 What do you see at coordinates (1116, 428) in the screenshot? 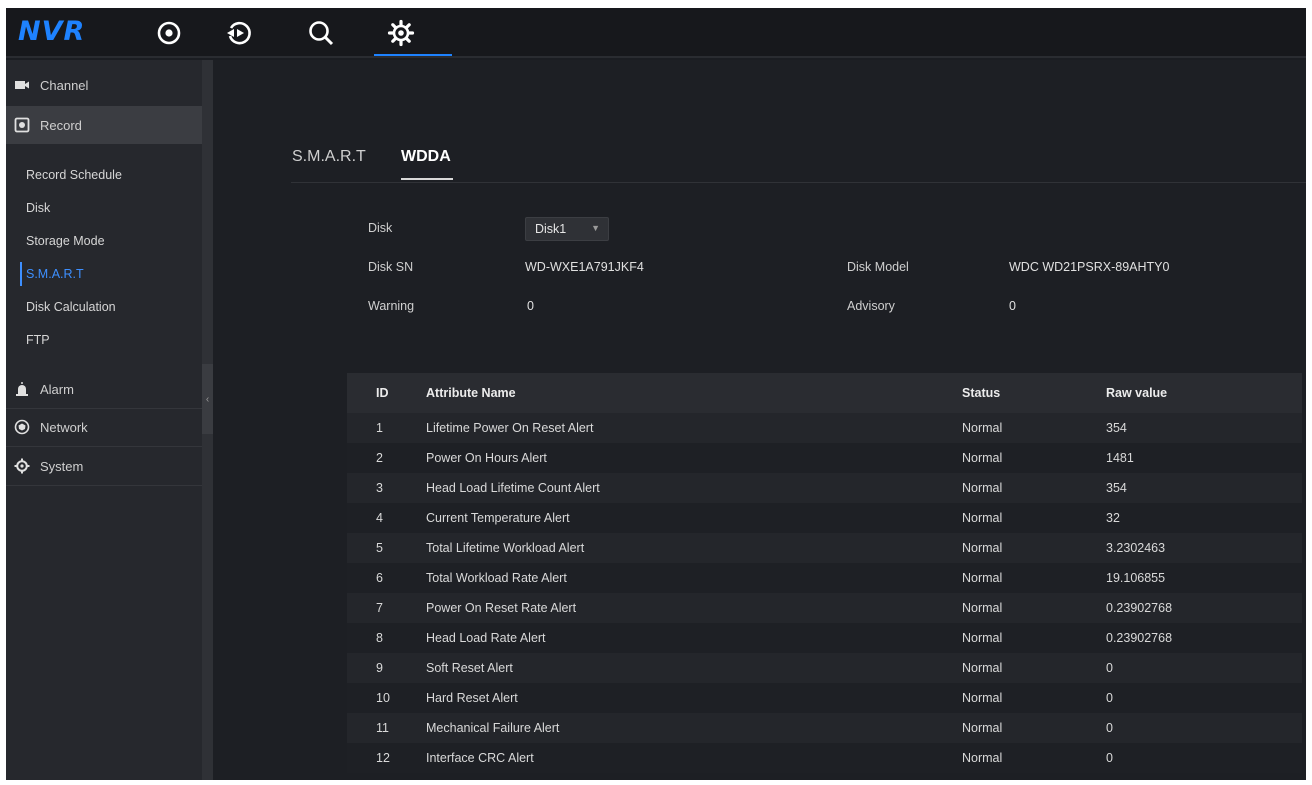
I see `cell-raw-value: 354` at bounding box center [1116, 428].